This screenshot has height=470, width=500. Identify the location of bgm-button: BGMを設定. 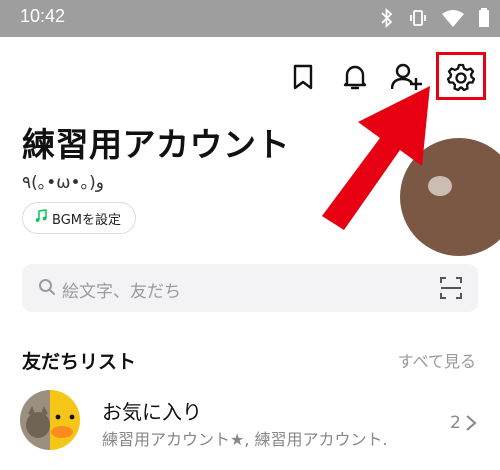
(79, 218).